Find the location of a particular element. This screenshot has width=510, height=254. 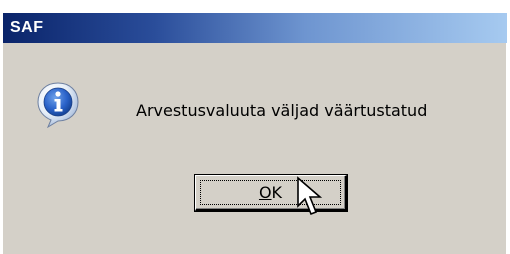

arrow-cursor-icon is located at coordinates (310, 196).